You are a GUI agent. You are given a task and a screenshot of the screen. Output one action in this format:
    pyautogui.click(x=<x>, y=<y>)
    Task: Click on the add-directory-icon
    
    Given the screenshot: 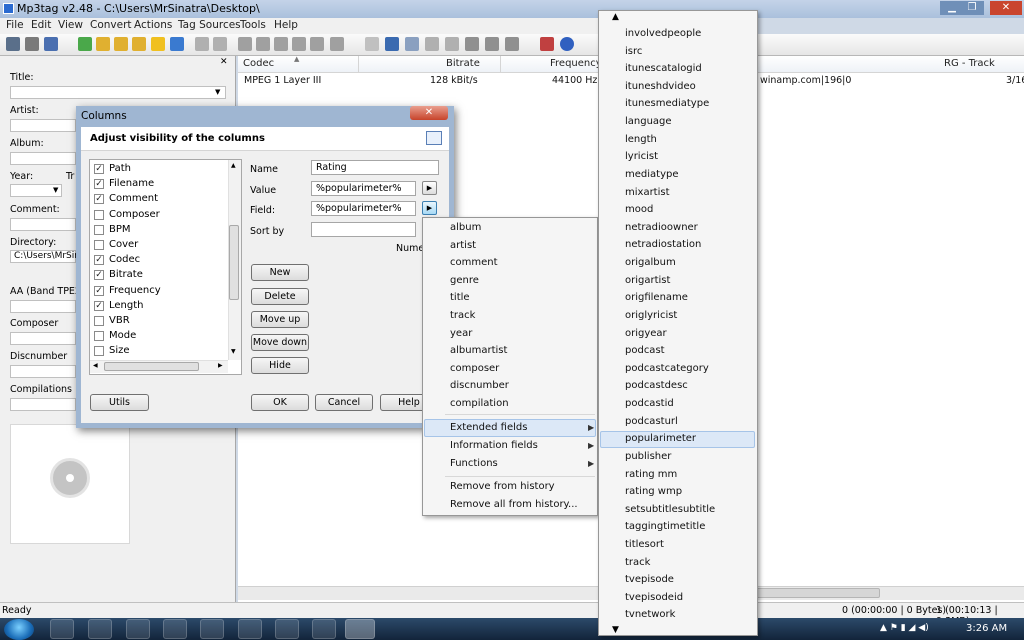 What is the action you would take?
    pyautogui.click(x=103, y=44)
    